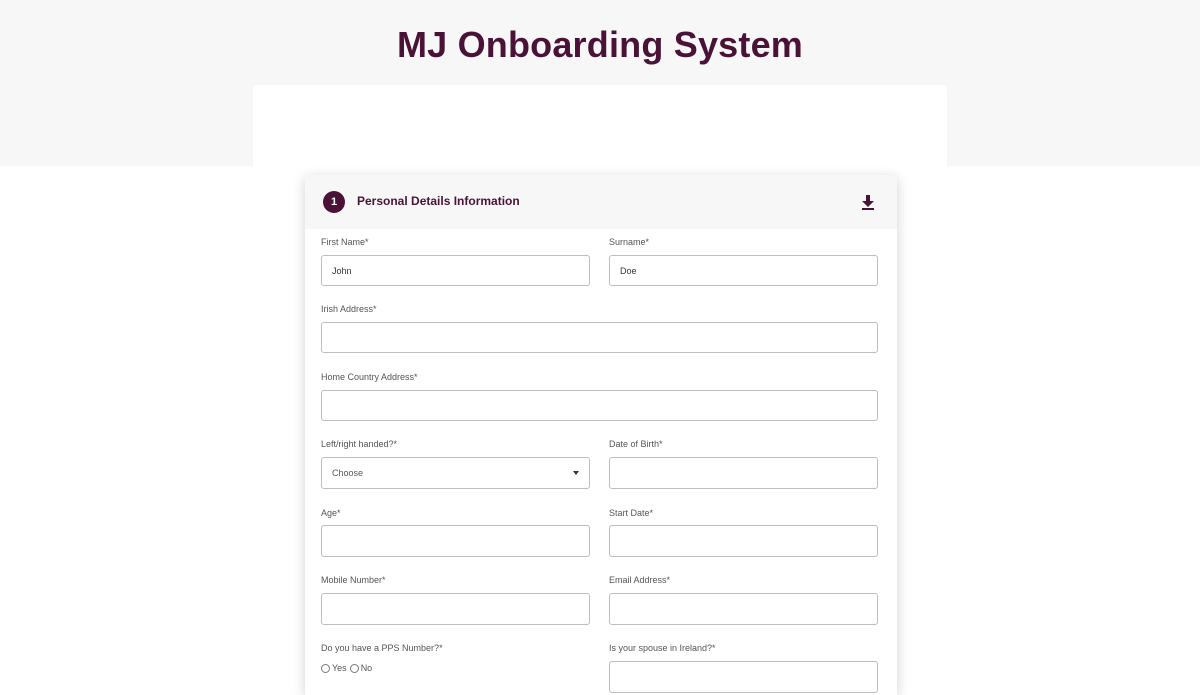  What do you see at coordinates (743, 541) in the screenshot?
I see `start-date-input` at bounding box center [743, 541].